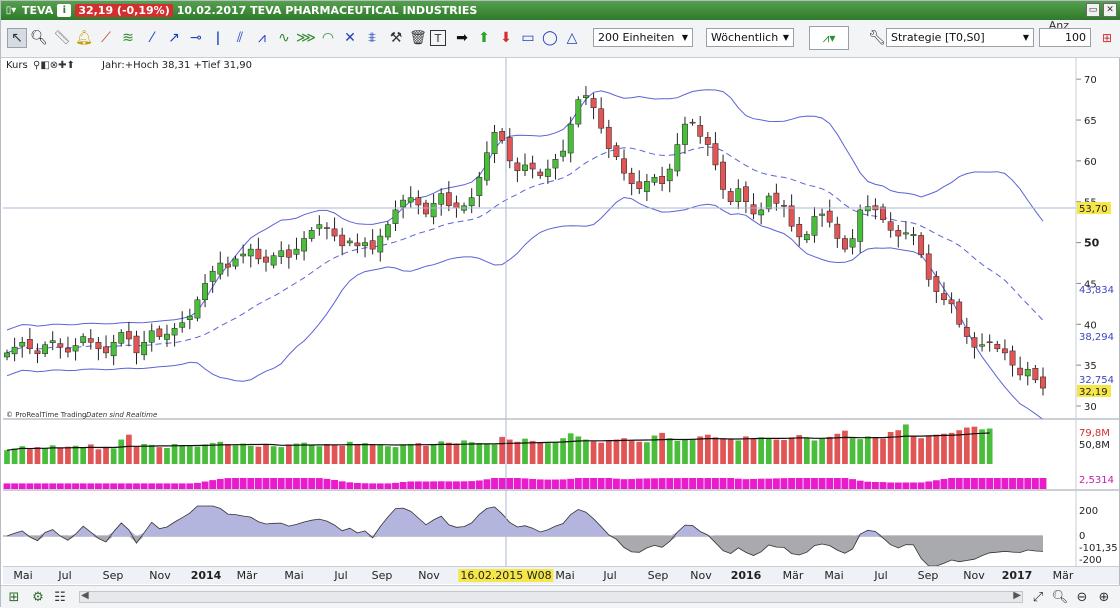  What do you see at coordinates (372, 38) in the screenshot?
I see `parallel-lines-icon: ⩨` at bounding box center [372, 38].